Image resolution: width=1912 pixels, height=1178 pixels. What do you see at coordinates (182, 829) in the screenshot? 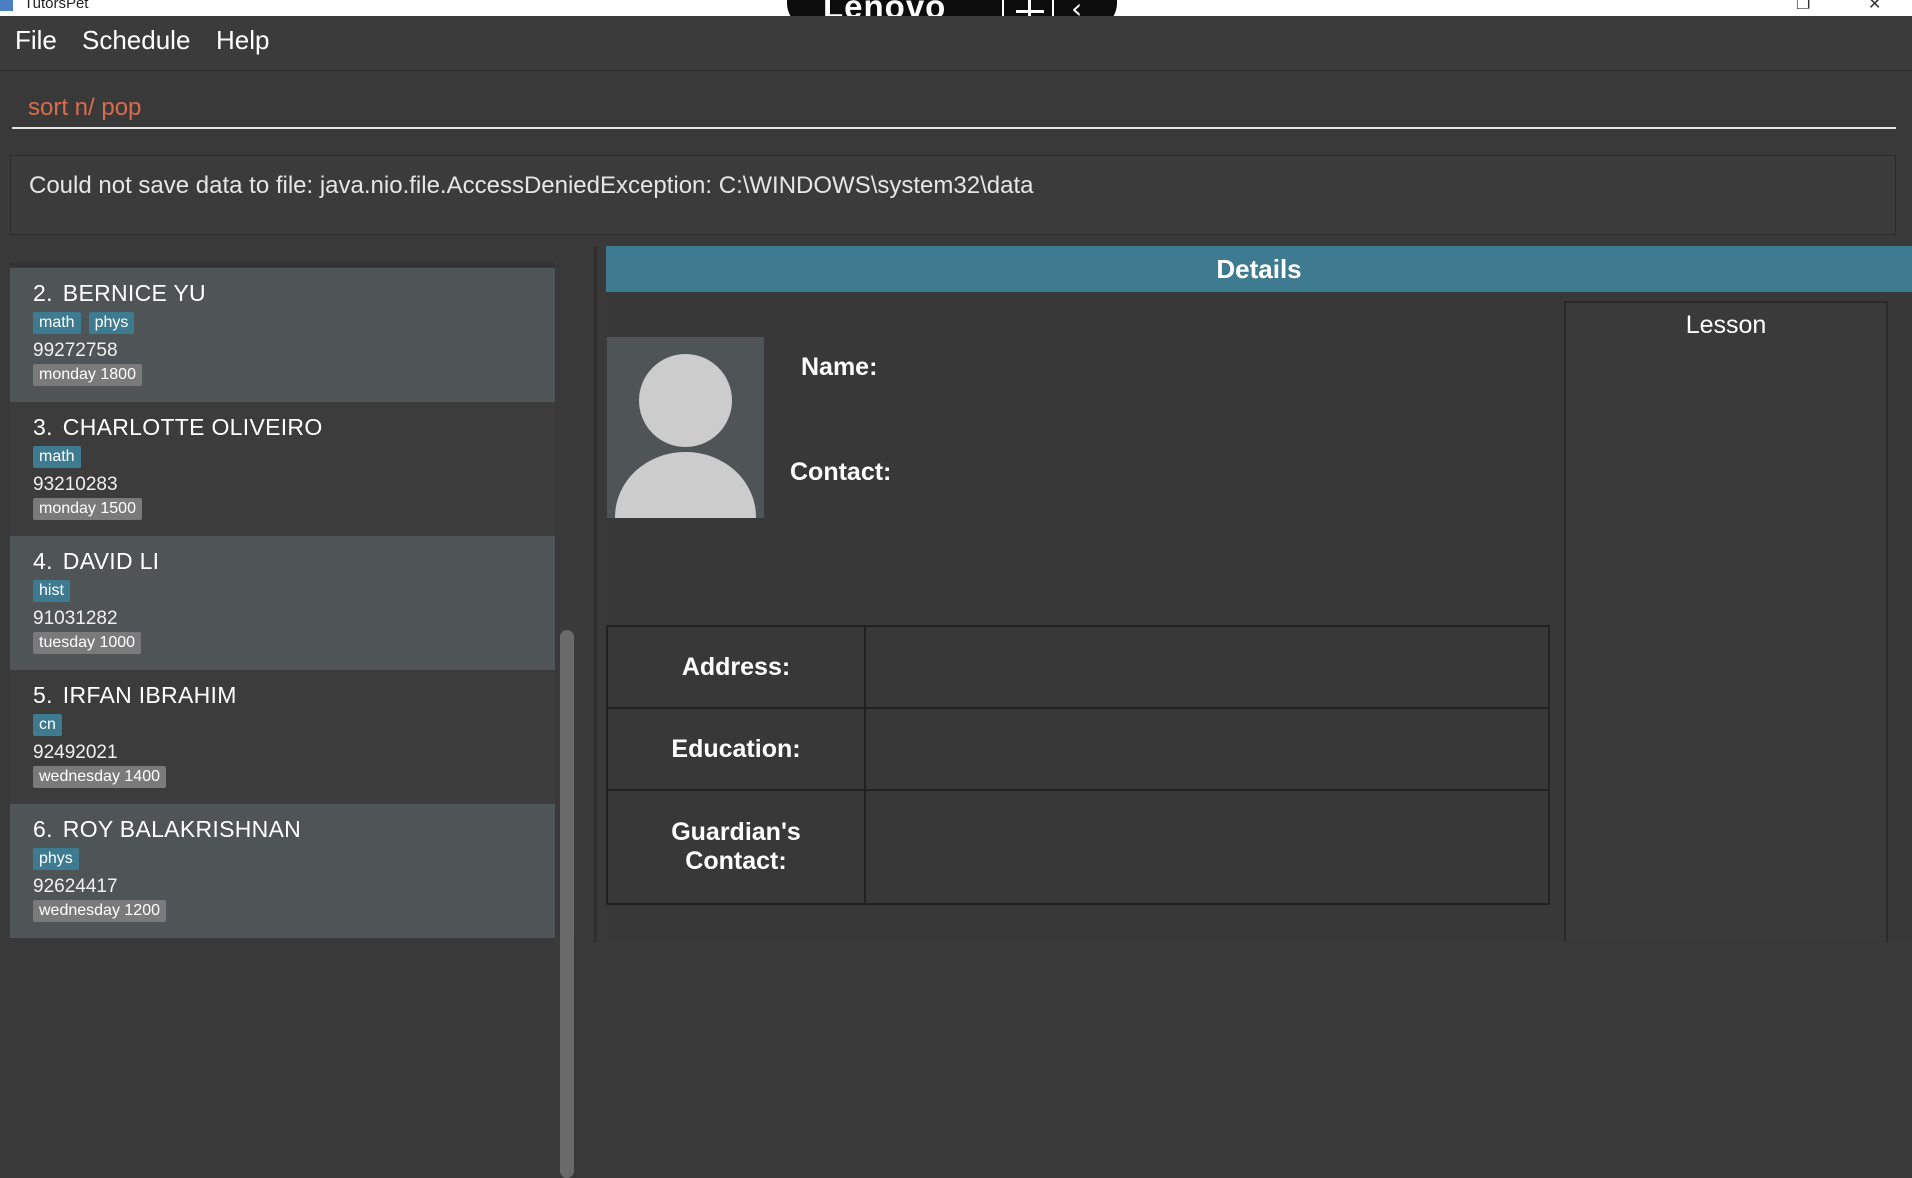
I see `person-name: ROY BALAKRISHNAN` at bounding box center [182, 829].